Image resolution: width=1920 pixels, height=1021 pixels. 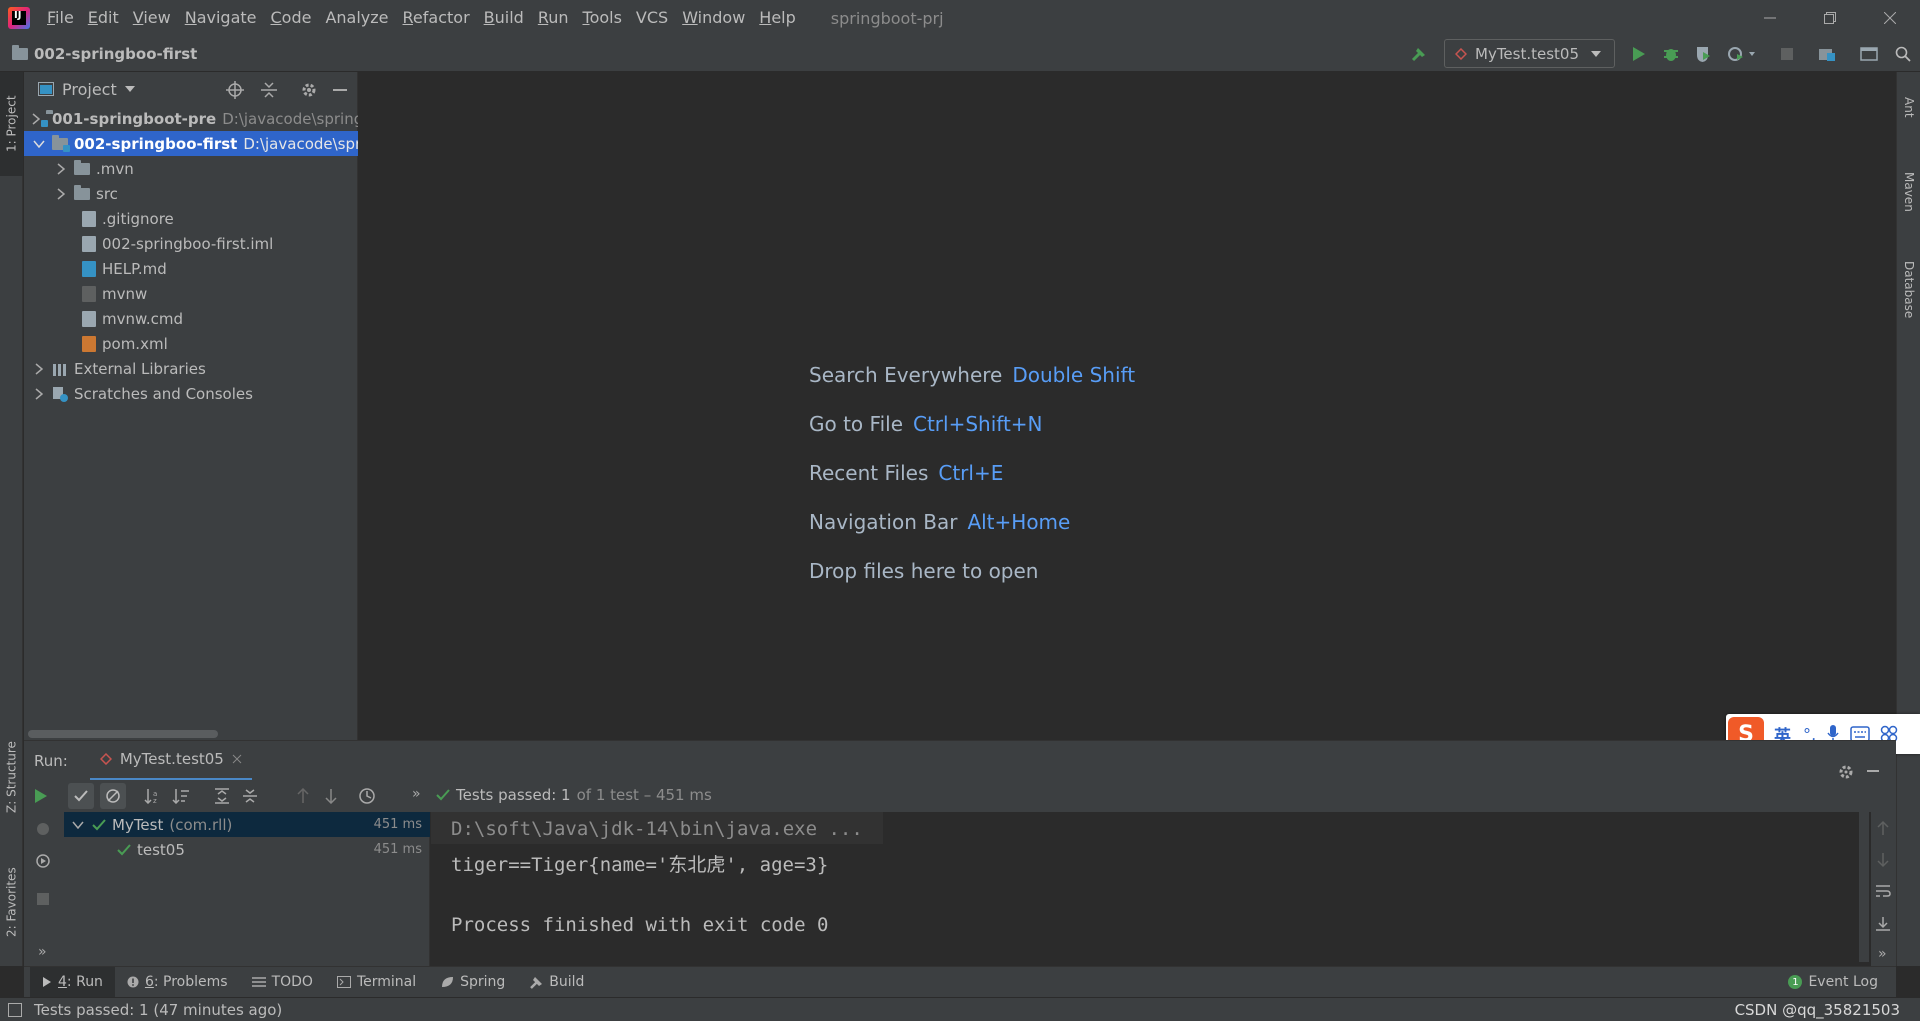 I want to click on build-hammer-icon, so click(x=1419, y=54).